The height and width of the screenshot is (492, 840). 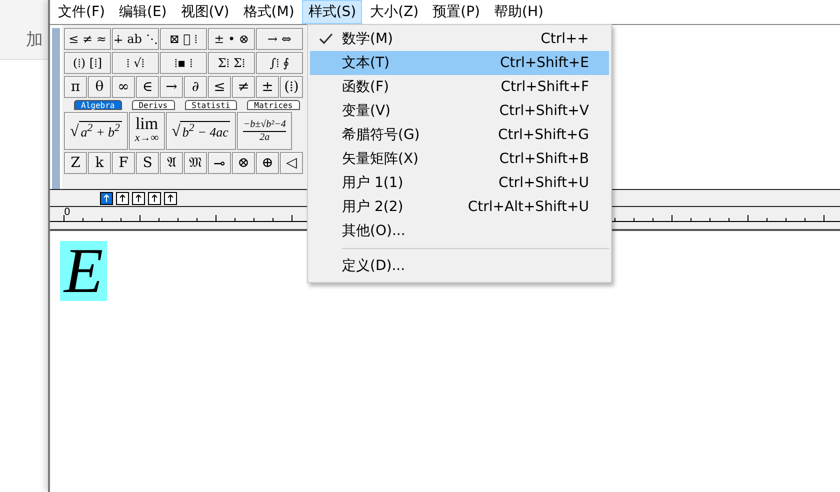 What do you see at coordinates (195, 87) in the screenshot?
I see `symbol-button: ∂` at bounding box center [195, 87].